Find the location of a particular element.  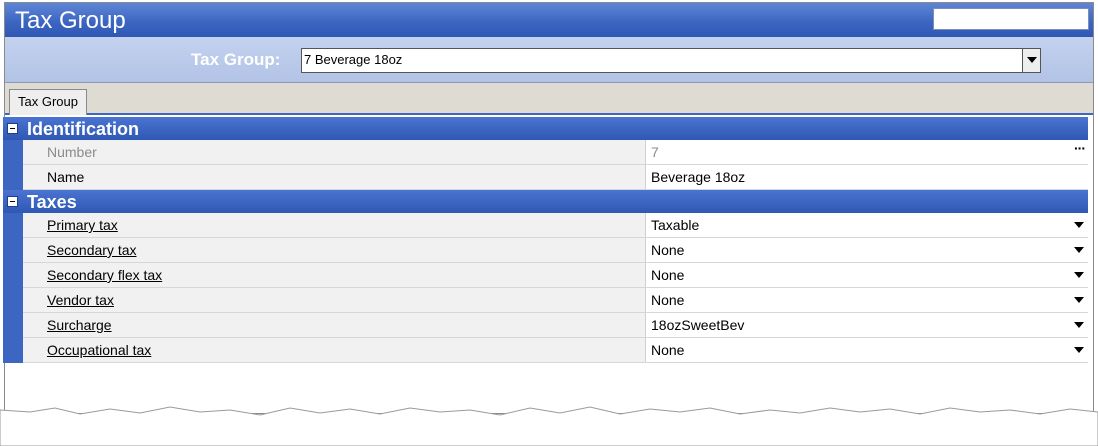

primary-tax-dropdown: Taxable is located at coordinates (867, 225).